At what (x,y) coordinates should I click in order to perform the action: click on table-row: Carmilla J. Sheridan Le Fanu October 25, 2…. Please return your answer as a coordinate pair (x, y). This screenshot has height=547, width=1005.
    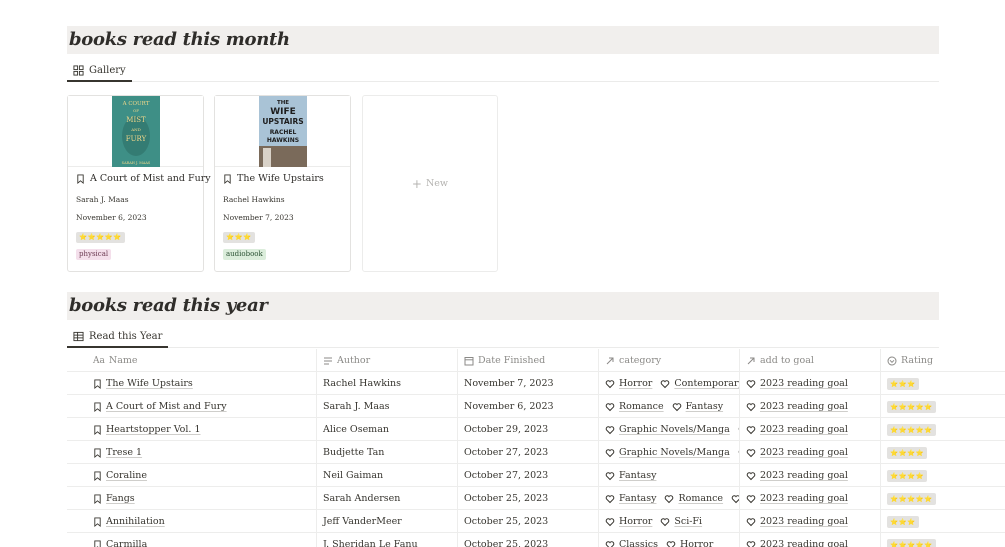
    Looking at the image, I should click on (536, 540).